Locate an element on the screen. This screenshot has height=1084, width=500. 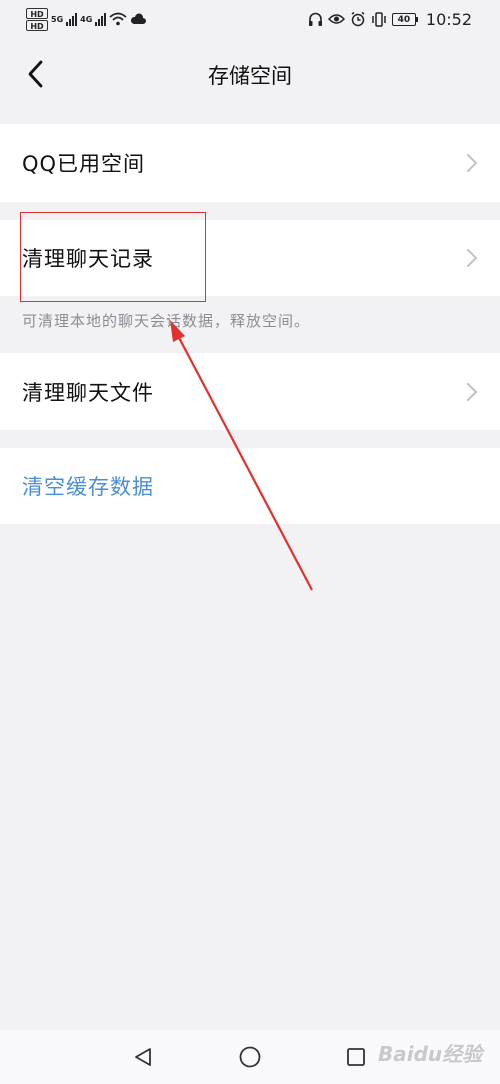
annotation-arrow is located at coordinates (241, 455).